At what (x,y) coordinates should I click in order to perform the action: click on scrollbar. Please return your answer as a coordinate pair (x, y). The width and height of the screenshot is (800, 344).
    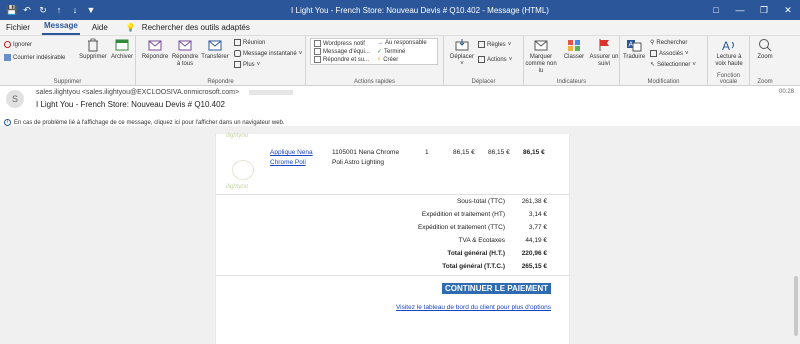
    Looking at the image, I should click on (796, 306).